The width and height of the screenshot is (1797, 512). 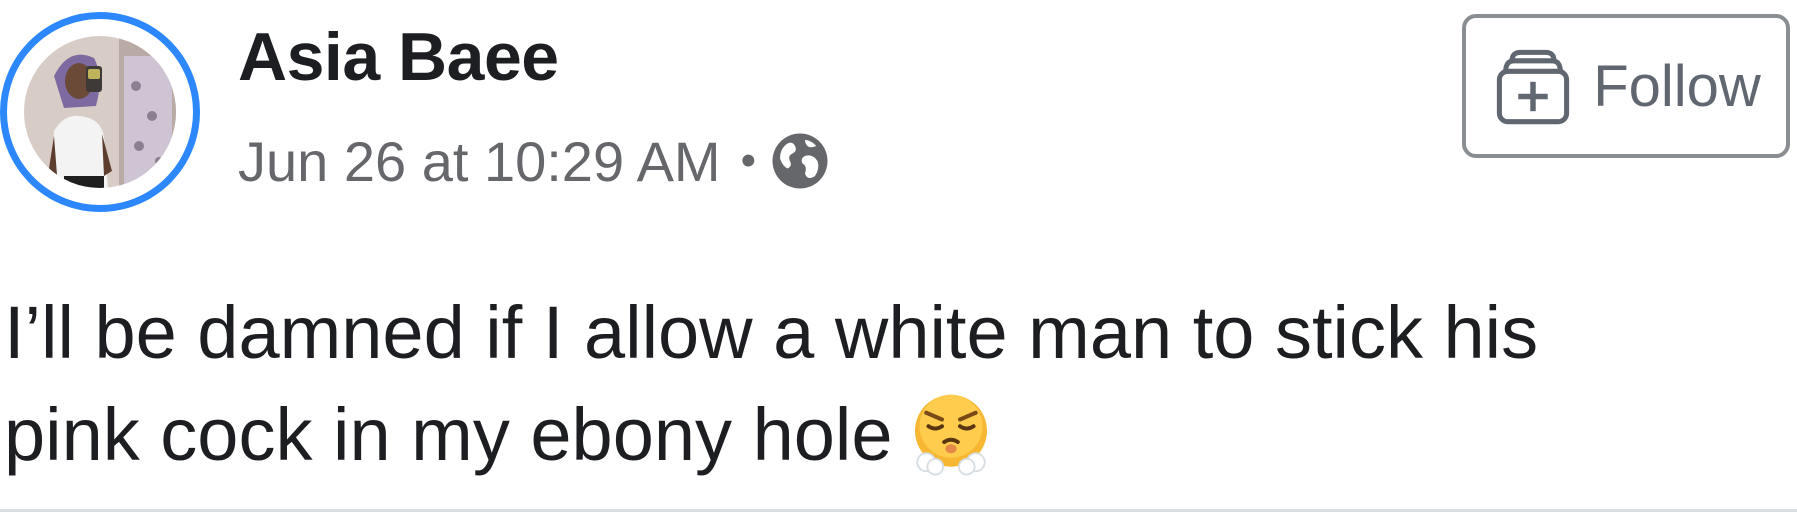 What do you see at coordinates (1677, 86) in the screenshot?
I see `follow-label: Follow` at bounding box center [1677, 86].